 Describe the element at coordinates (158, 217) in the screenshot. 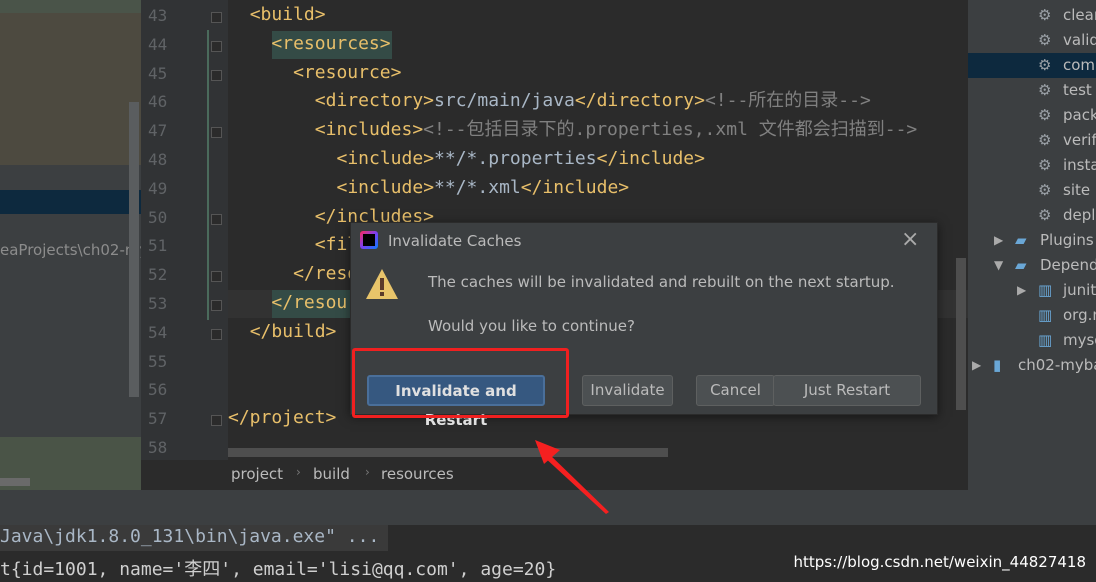

I see `line-number: 50` at that location.